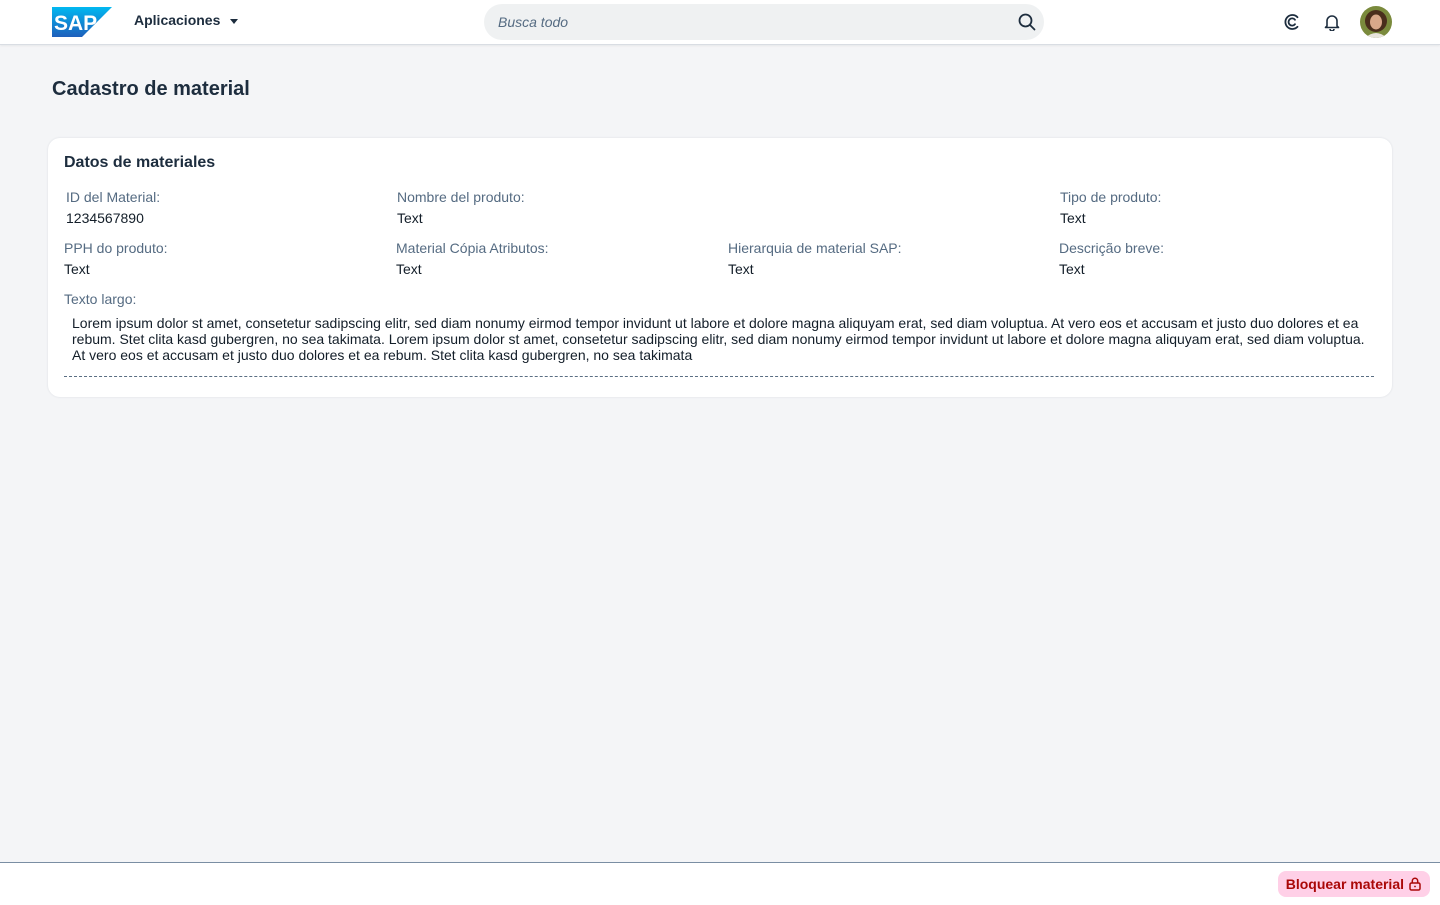  I want to click on avatar, so click(1376, 22).